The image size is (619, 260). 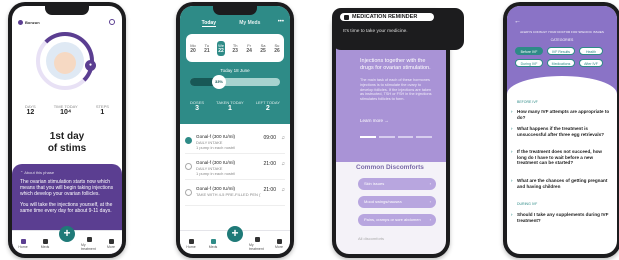 I want to click on about-label: About this phase, so click(x=39, y=172).